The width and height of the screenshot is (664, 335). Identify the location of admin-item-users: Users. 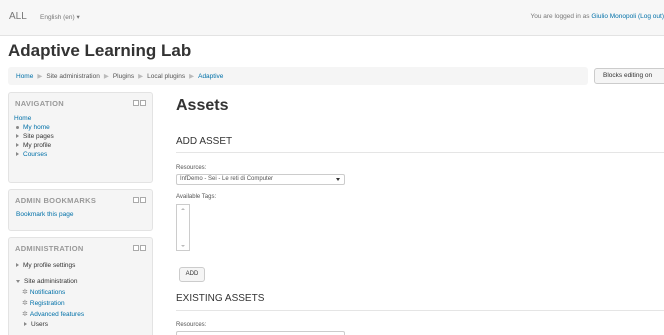
(36, 324).